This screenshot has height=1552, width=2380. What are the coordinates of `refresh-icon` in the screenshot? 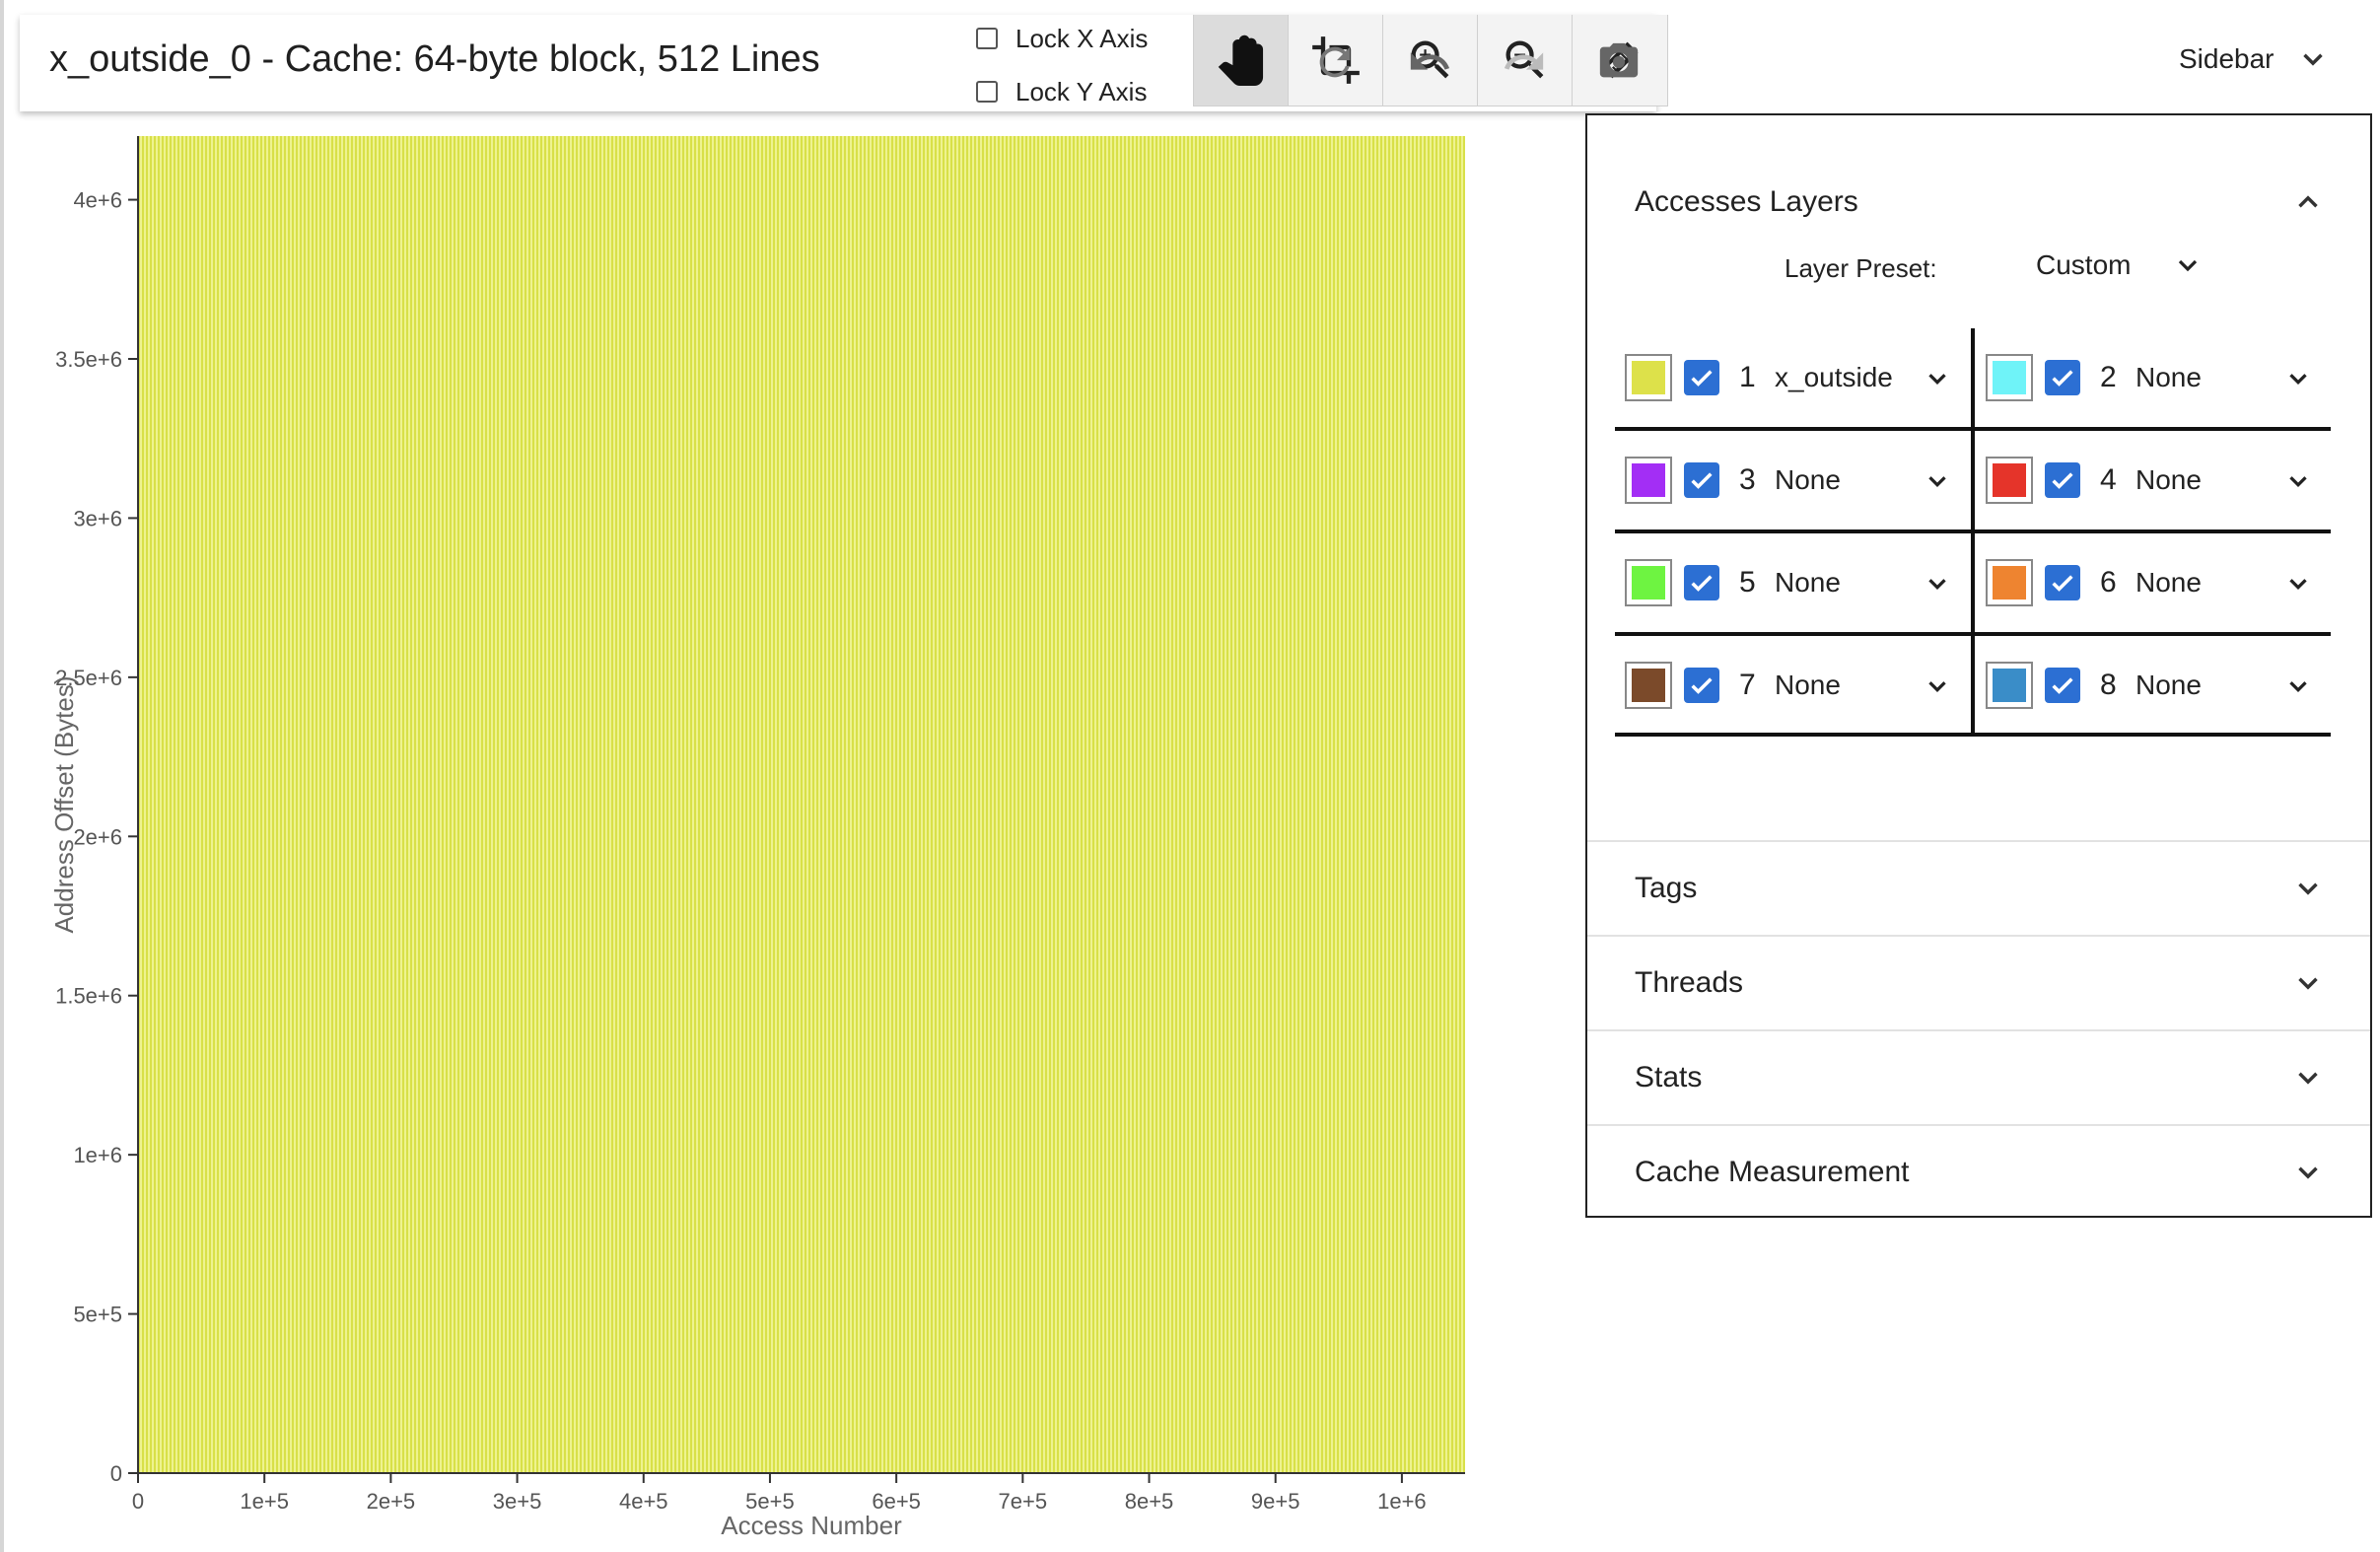 It's located at (1335, 62).